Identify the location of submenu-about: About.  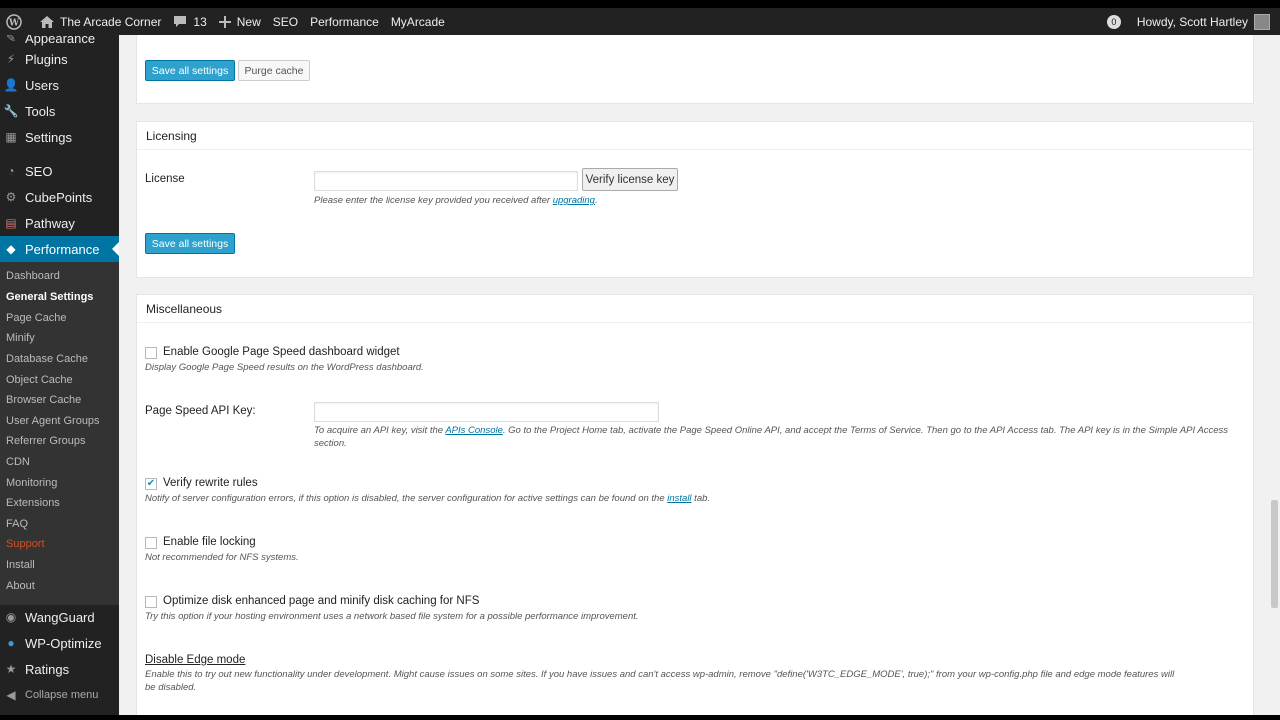
(20, 586).